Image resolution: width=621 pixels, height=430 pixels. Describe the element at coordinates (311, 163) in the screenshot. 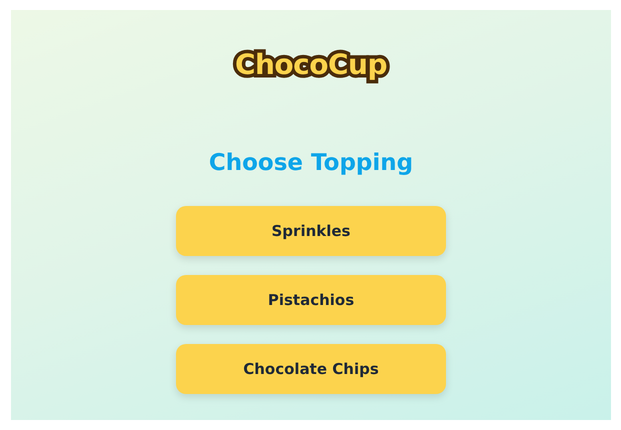

I see `heading: Choose Topping` at that location.